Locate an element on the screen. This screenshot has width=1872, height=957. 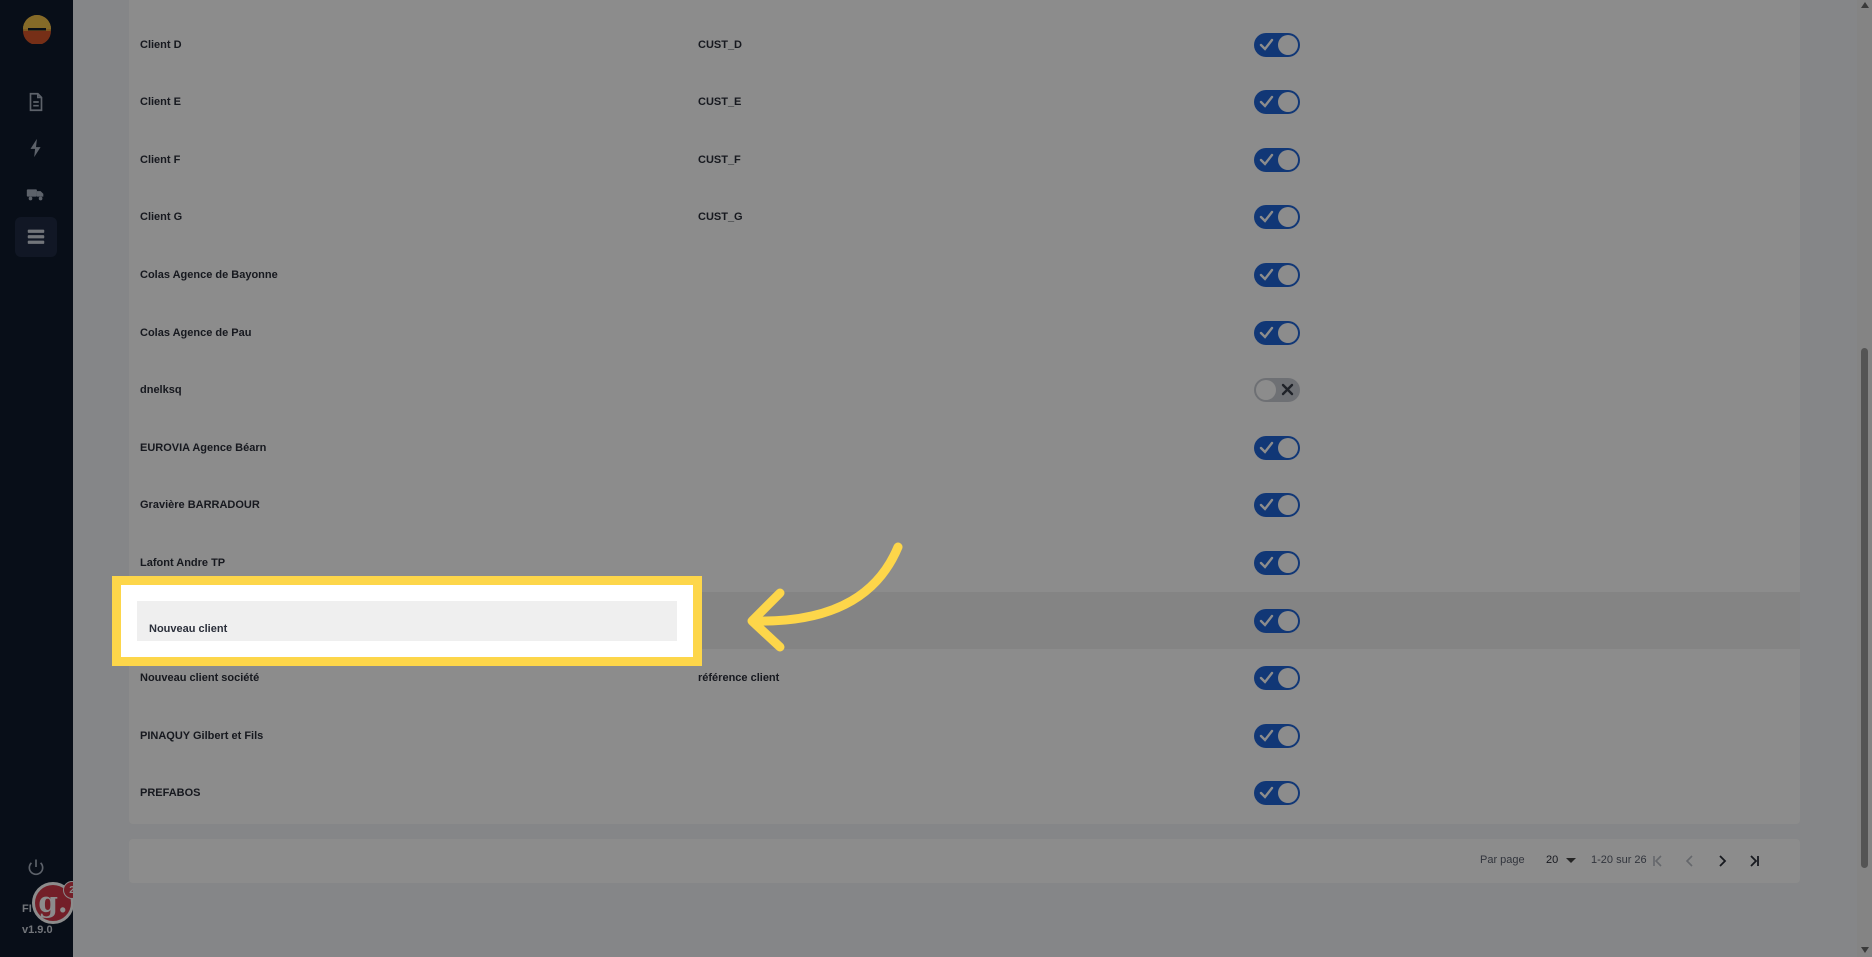
list-icon is located at coordinates (36, 236).